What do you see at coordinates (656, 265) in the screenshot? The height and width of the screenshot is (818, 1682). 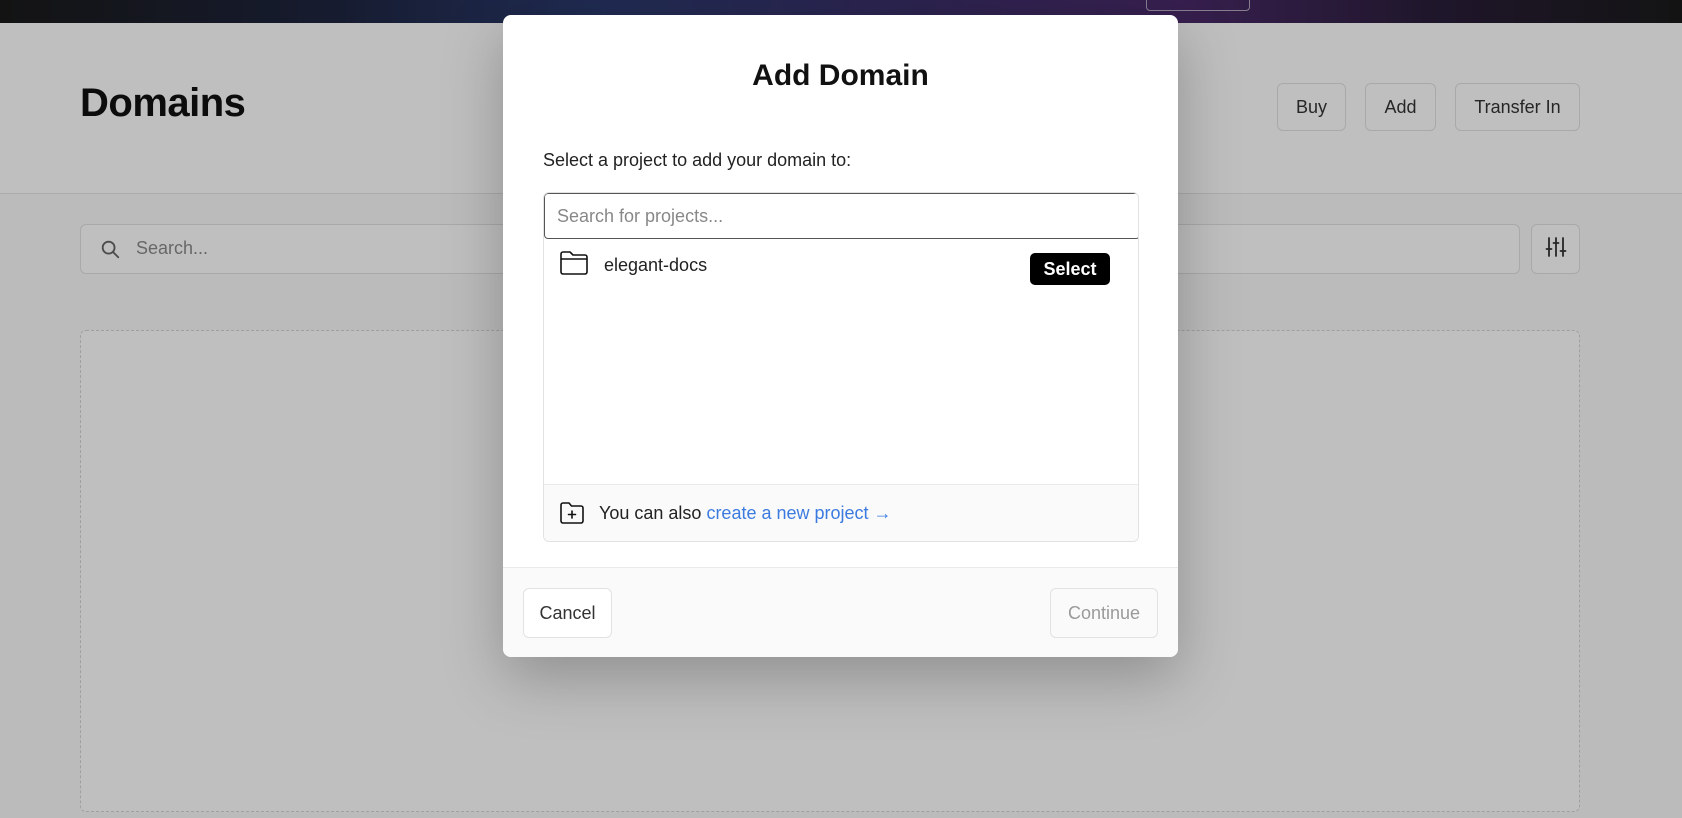 I see `project-name: elegant-docs` at bounding box center [656, 265].